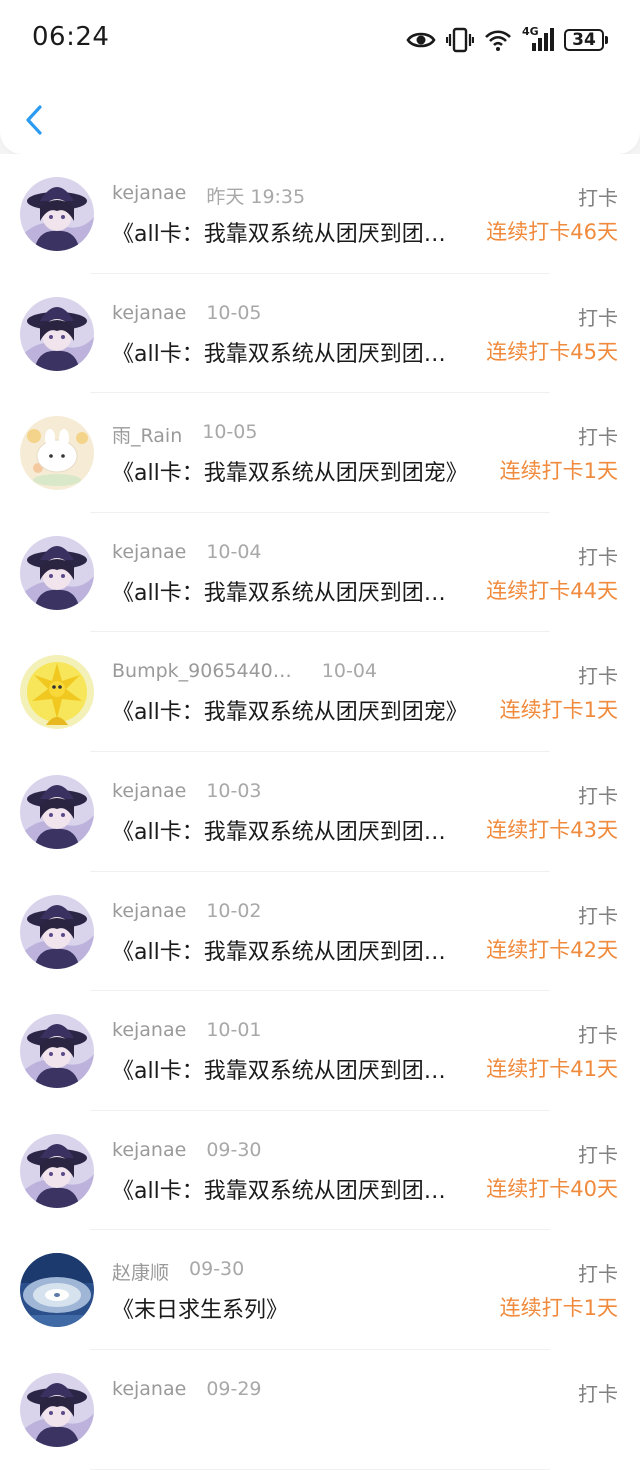  I want to click on item-meta: 赵康顺 09-30, so click(178, 1271).